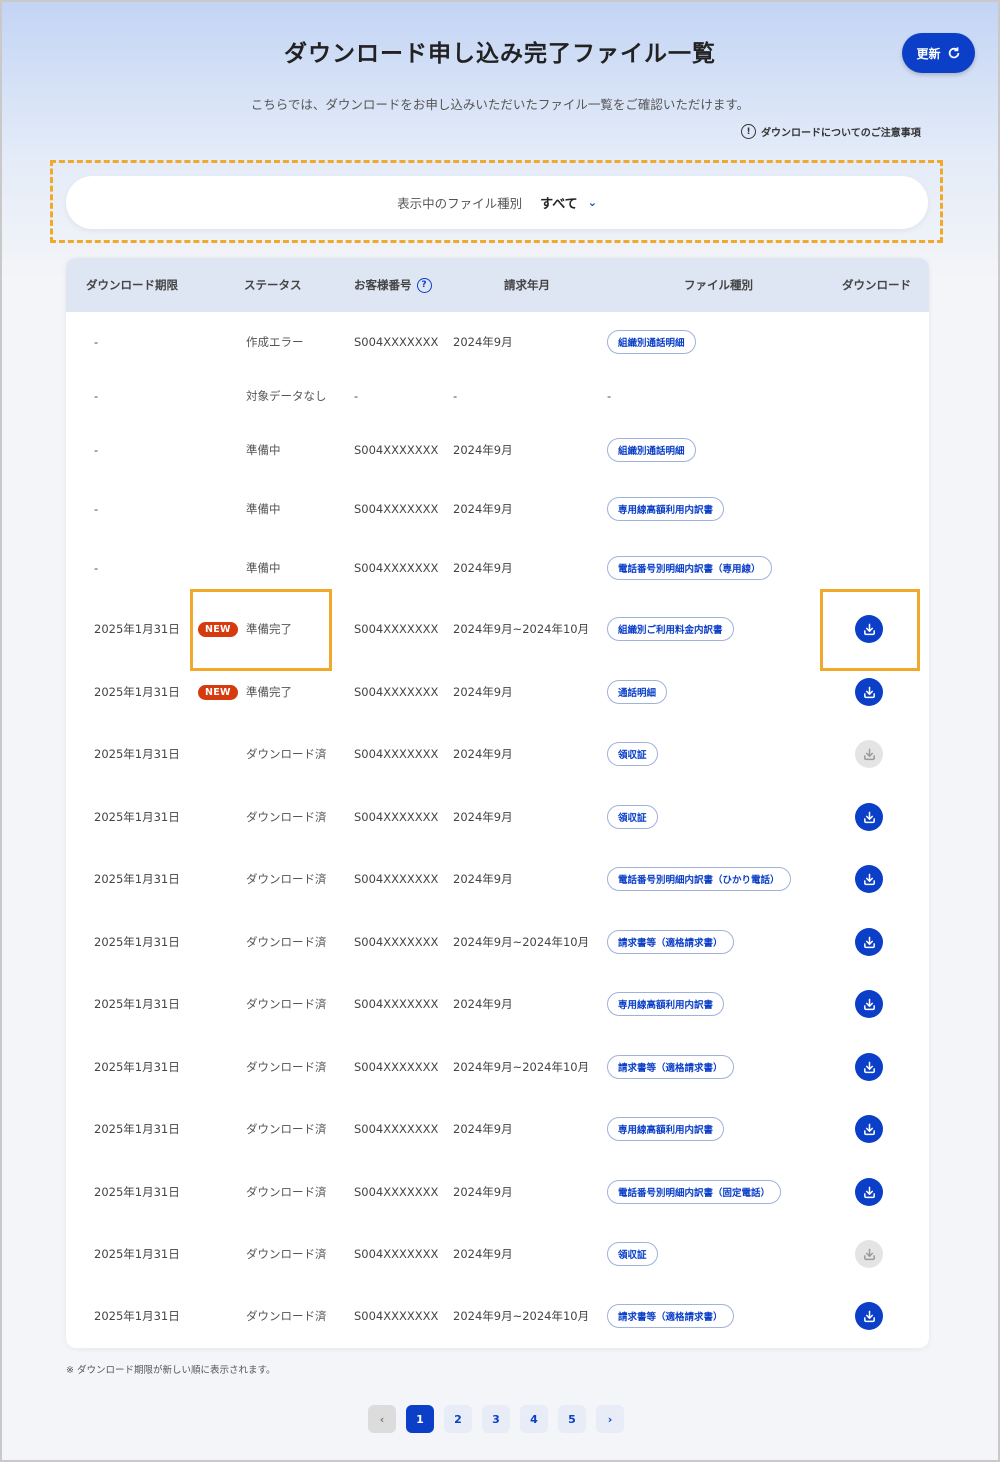  Describe the element at coordinates (420, 1419) in the screenshot. I see `page-button-1: 1` at that location.